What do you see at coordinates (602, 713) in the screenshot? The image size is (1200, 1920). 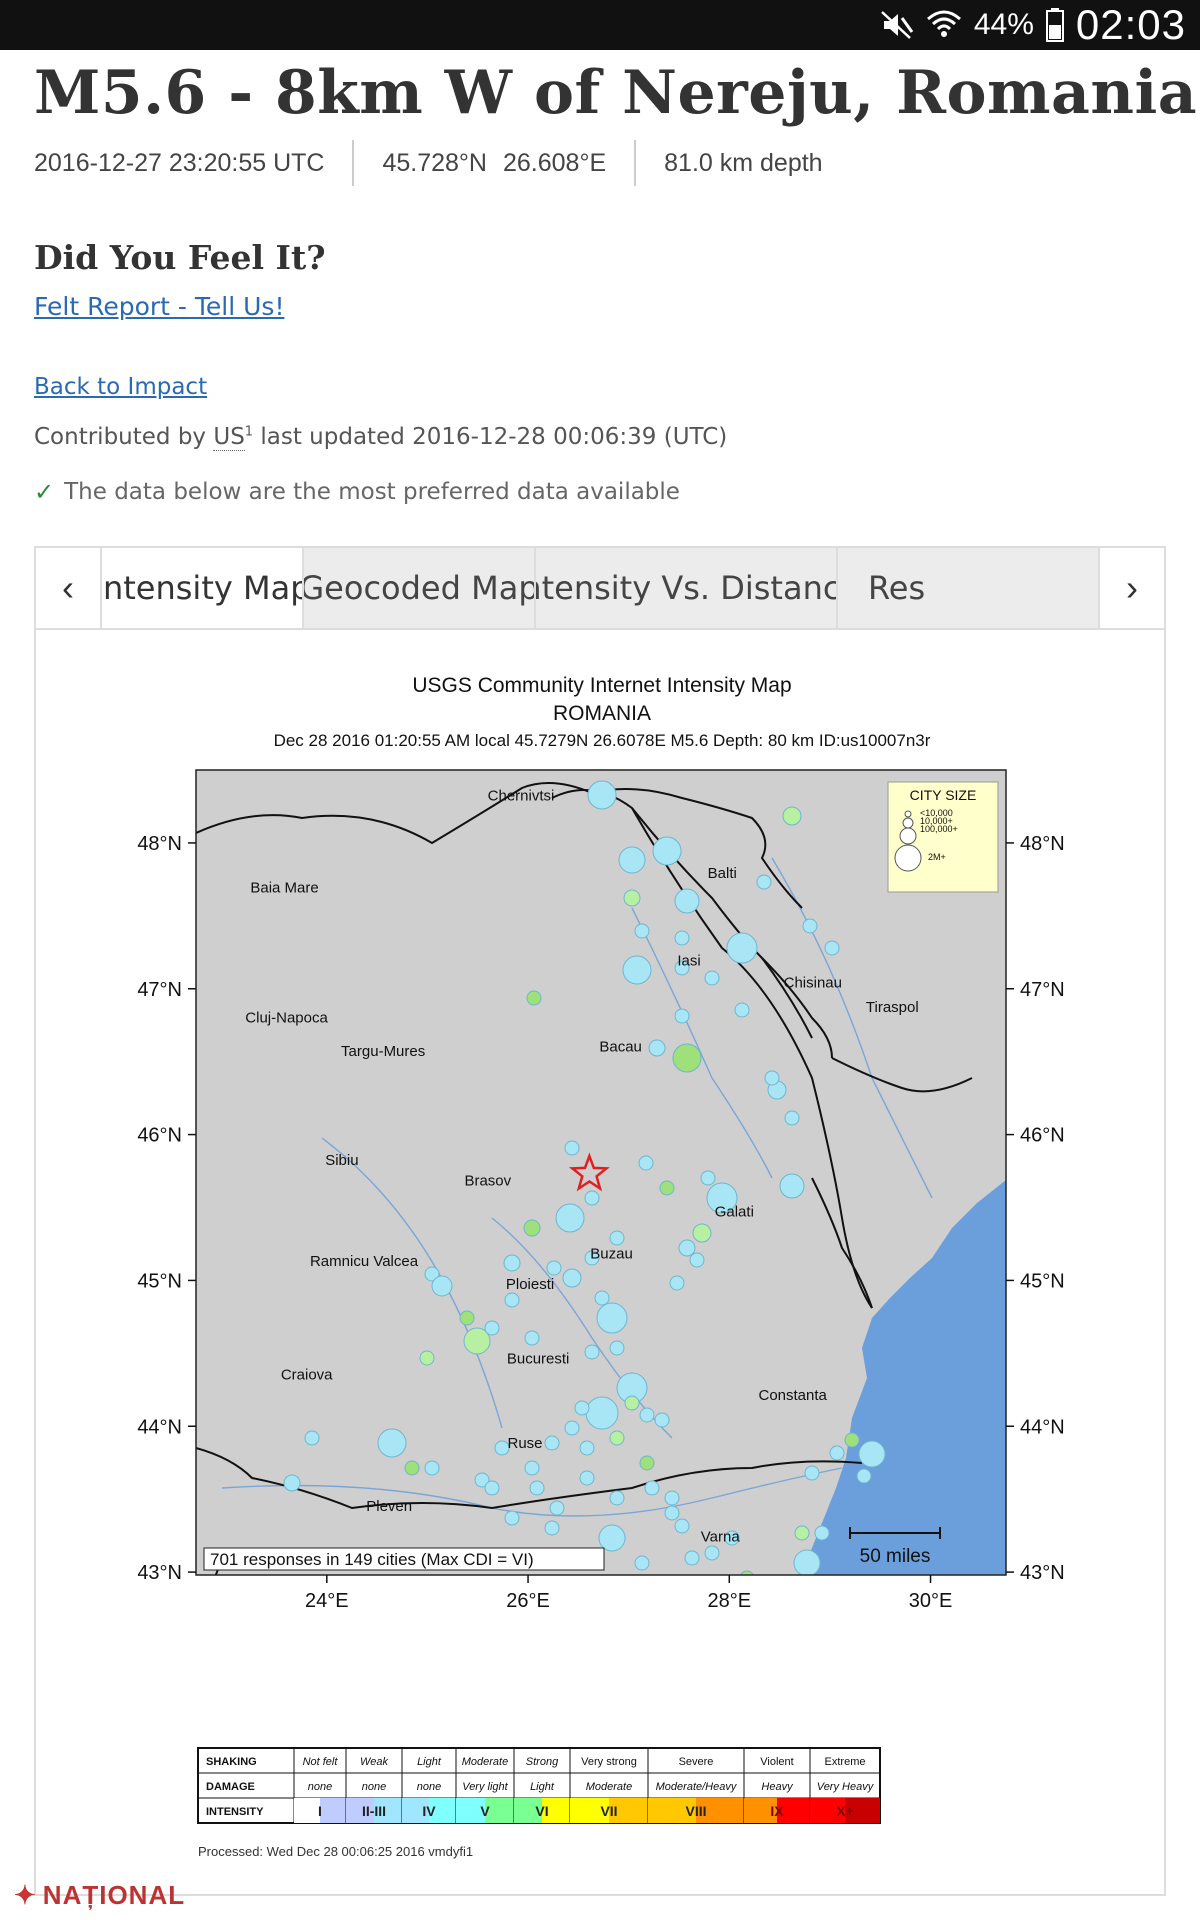 I see `map-region: ROMANIA` at bounding box center [602, 713].